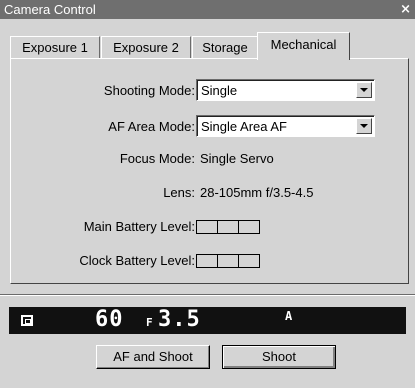 The image size is (415, 388). What do you see at coordinates (244, 126) in the screenshot?
I see `af-area-mode-value: Single Area AF` at bounding box center [244, 126].